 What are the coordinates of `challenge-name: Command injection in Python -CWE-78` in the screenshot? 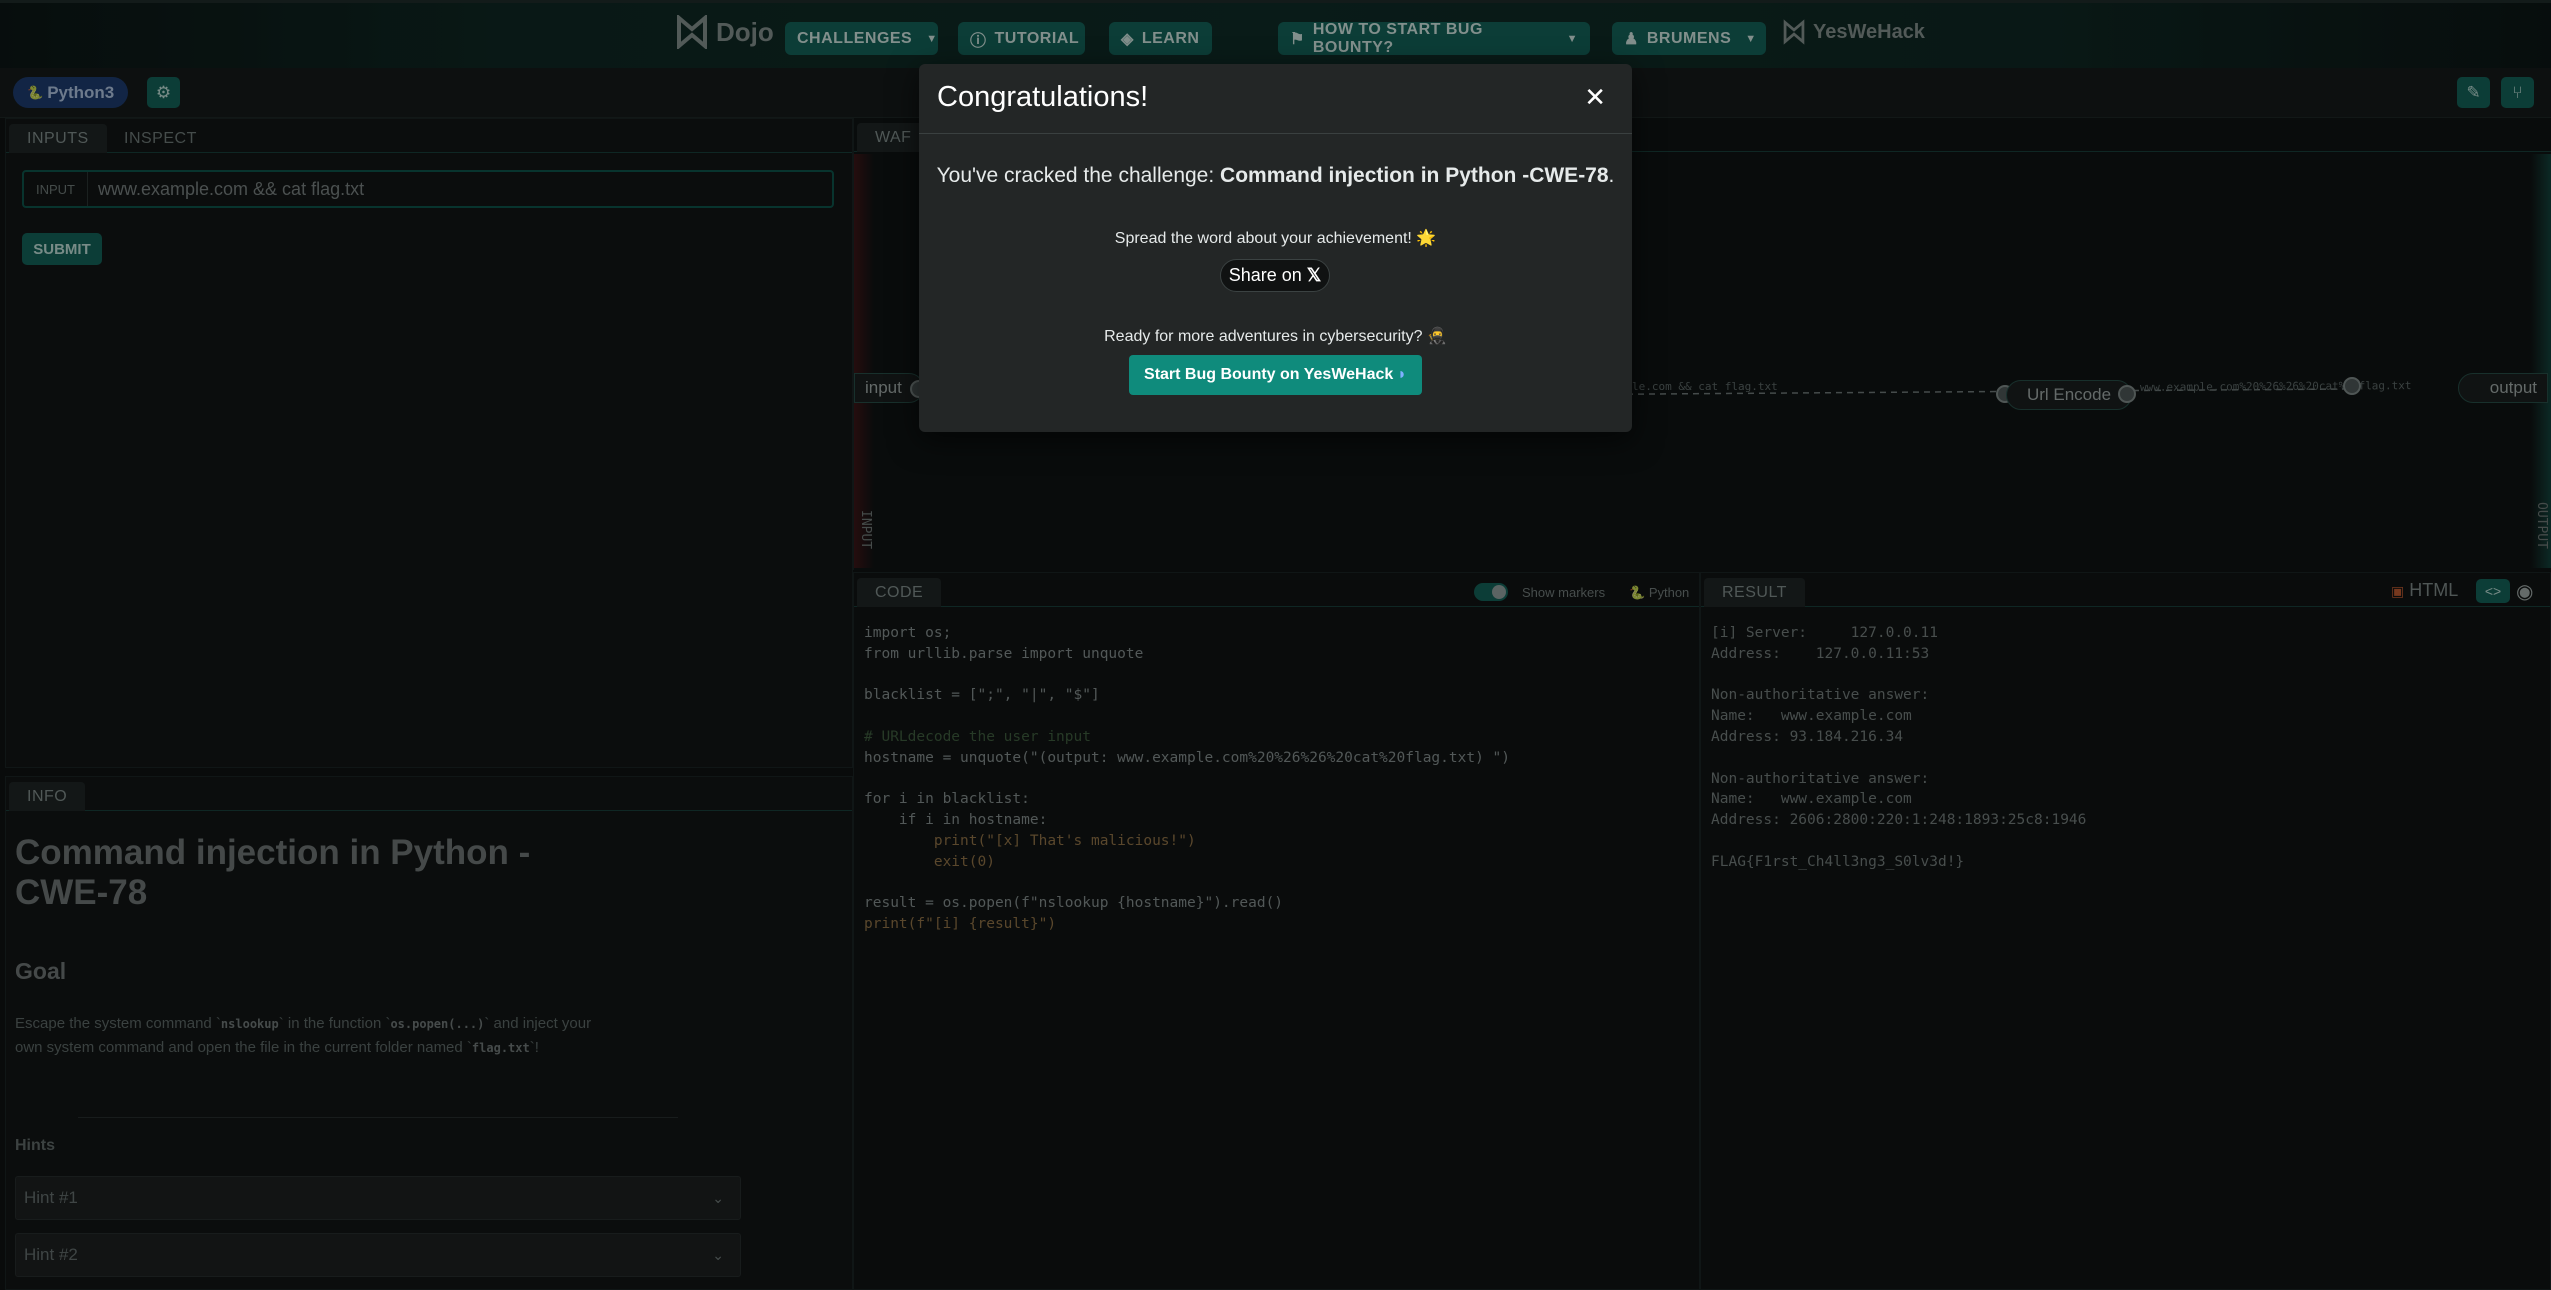 It's located at (1414, 175).